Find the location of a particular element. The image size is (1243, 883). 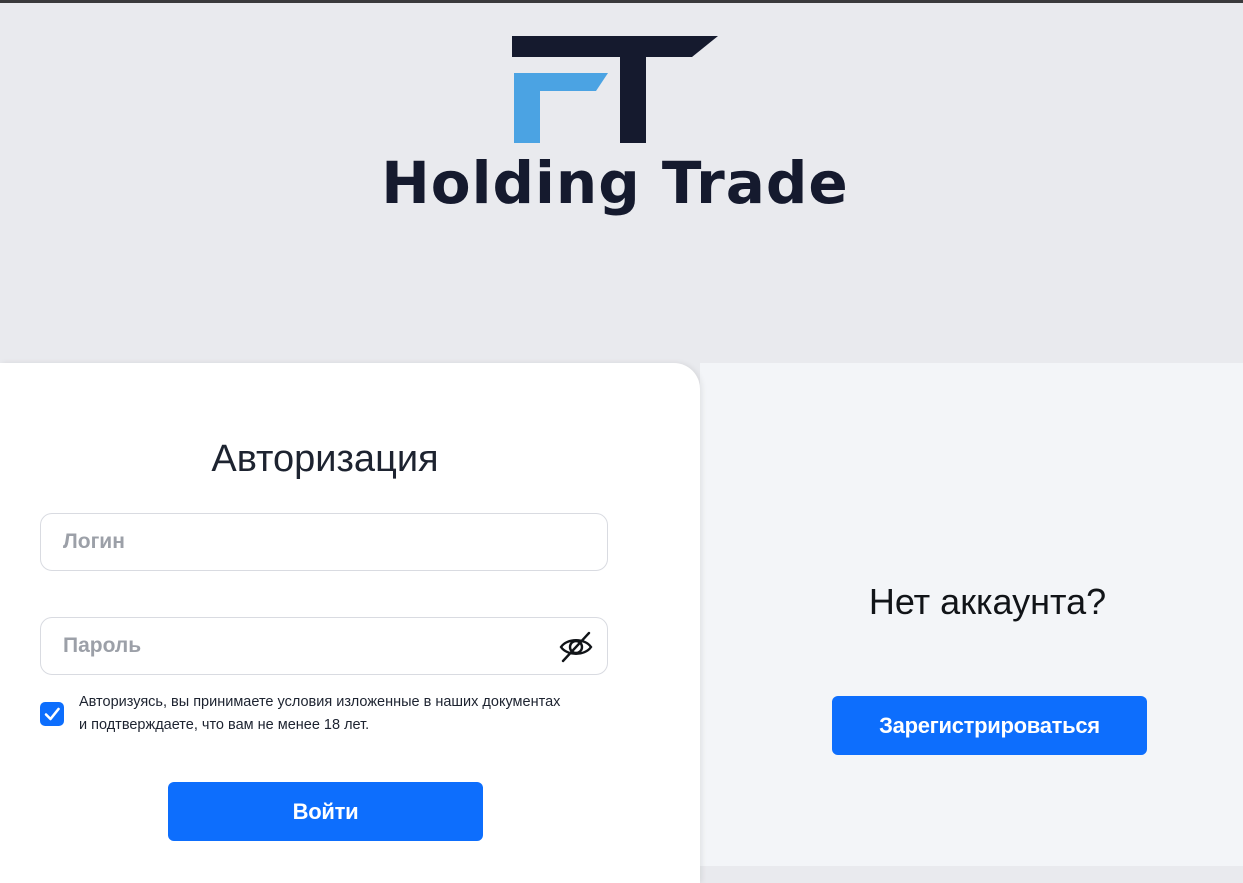

login-button: Войти is located at coordinates (325, 811).